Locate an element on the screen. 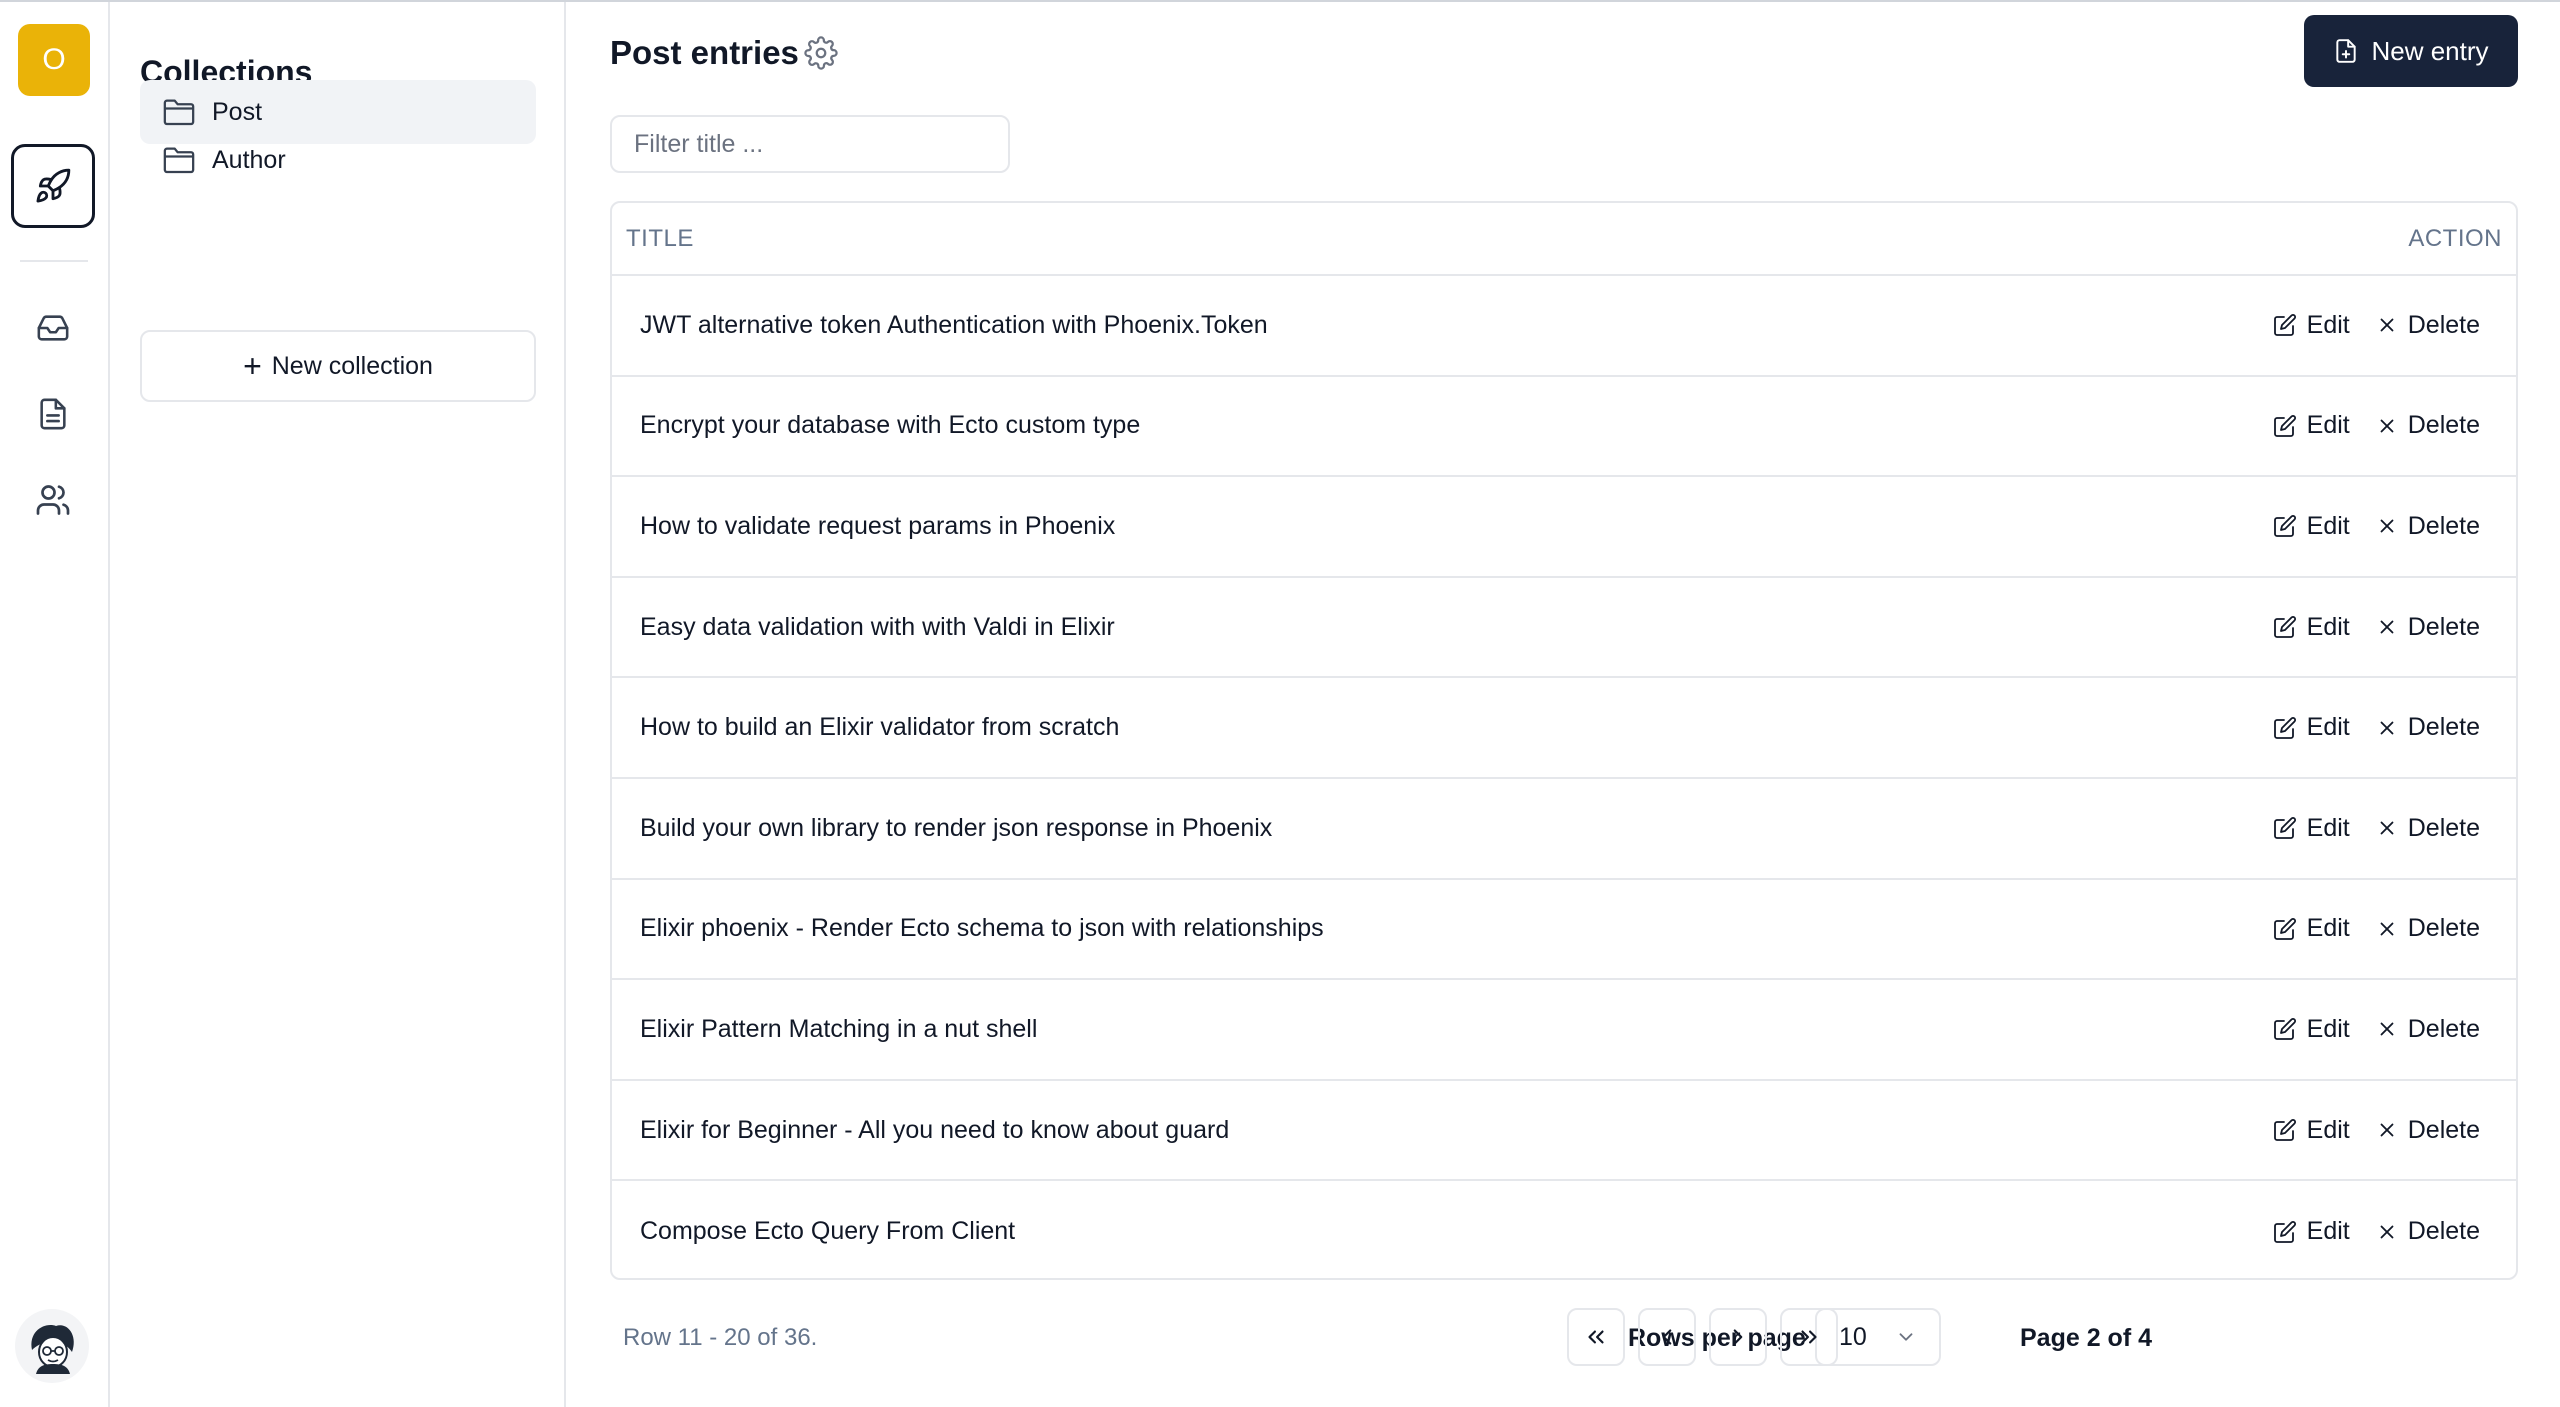  last-page-button is located at coordinates (1809, 1337).